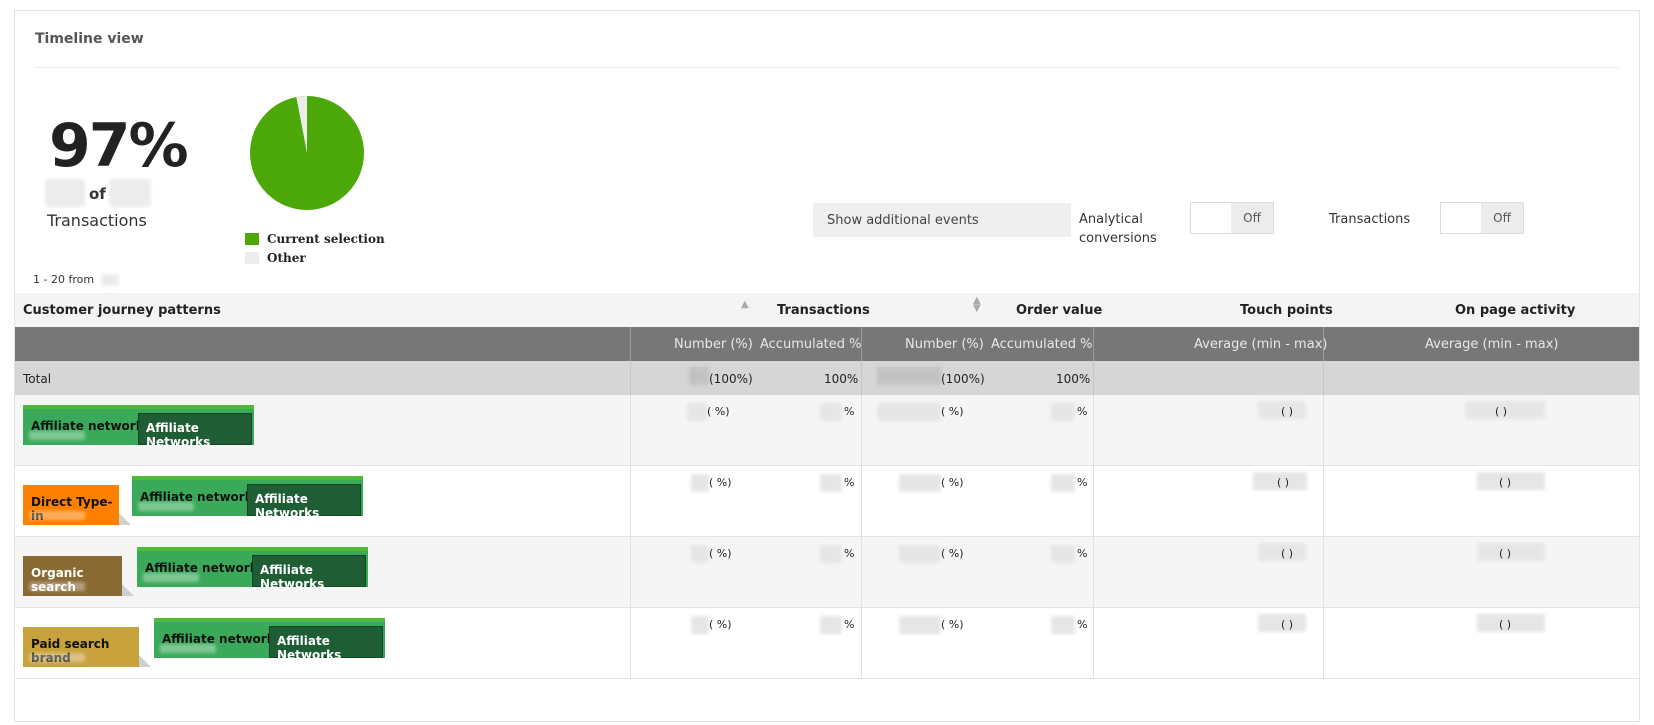 The image size is (1654, 725). What do you see at coordinates (81, 647) in the screenshot?
I see `journey-chip-paid-search: Paid search brand` at bounding box center [81, 647].